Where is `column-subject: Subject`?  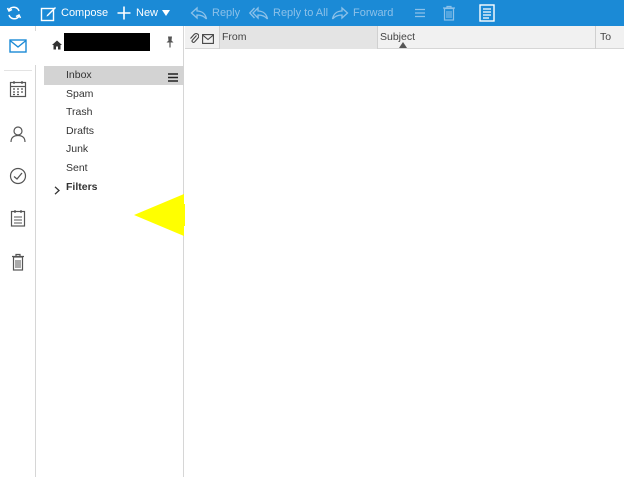 column-subject: Subject is located at coordinates (486, 37).